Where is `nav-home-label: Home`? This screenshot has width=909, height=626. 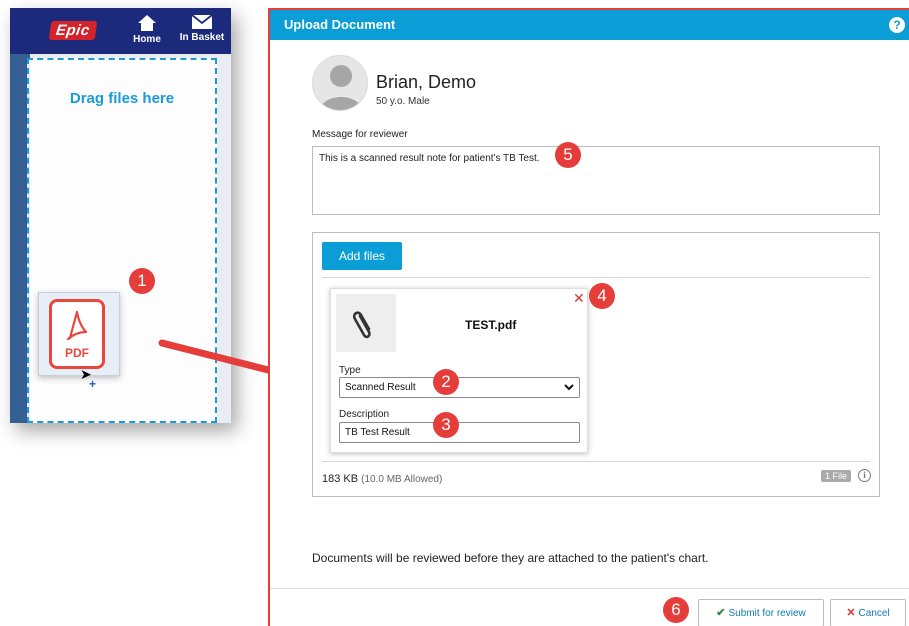
nav-home-label: Home is located at coordinates (147, 39).